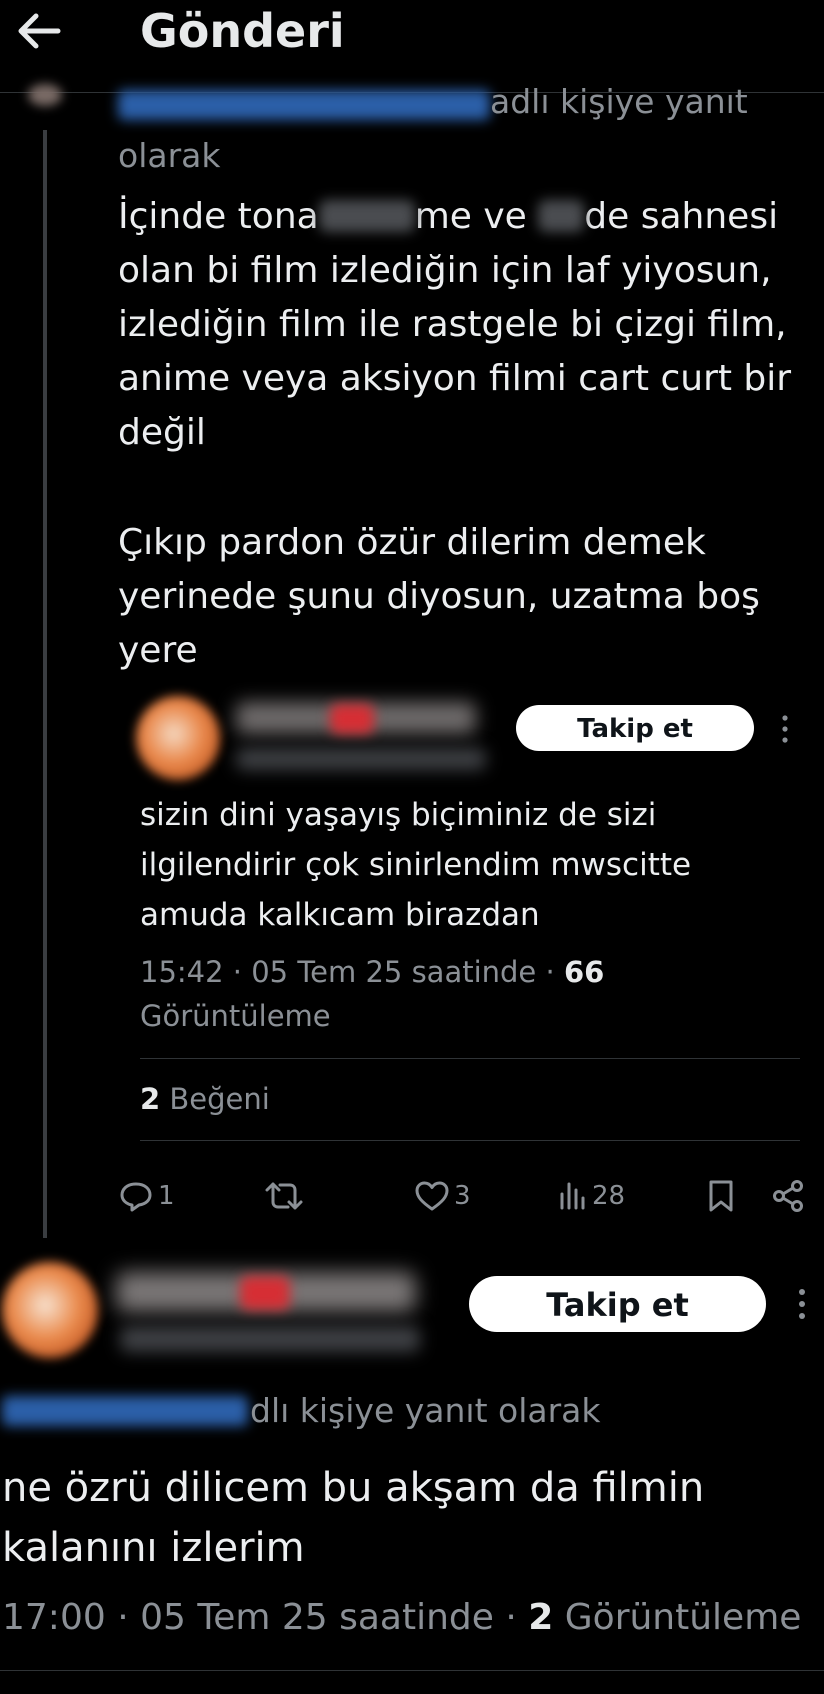 This screenshot has height=1694, width=824. I want to click on views-count: 28, so click(609, 1196).